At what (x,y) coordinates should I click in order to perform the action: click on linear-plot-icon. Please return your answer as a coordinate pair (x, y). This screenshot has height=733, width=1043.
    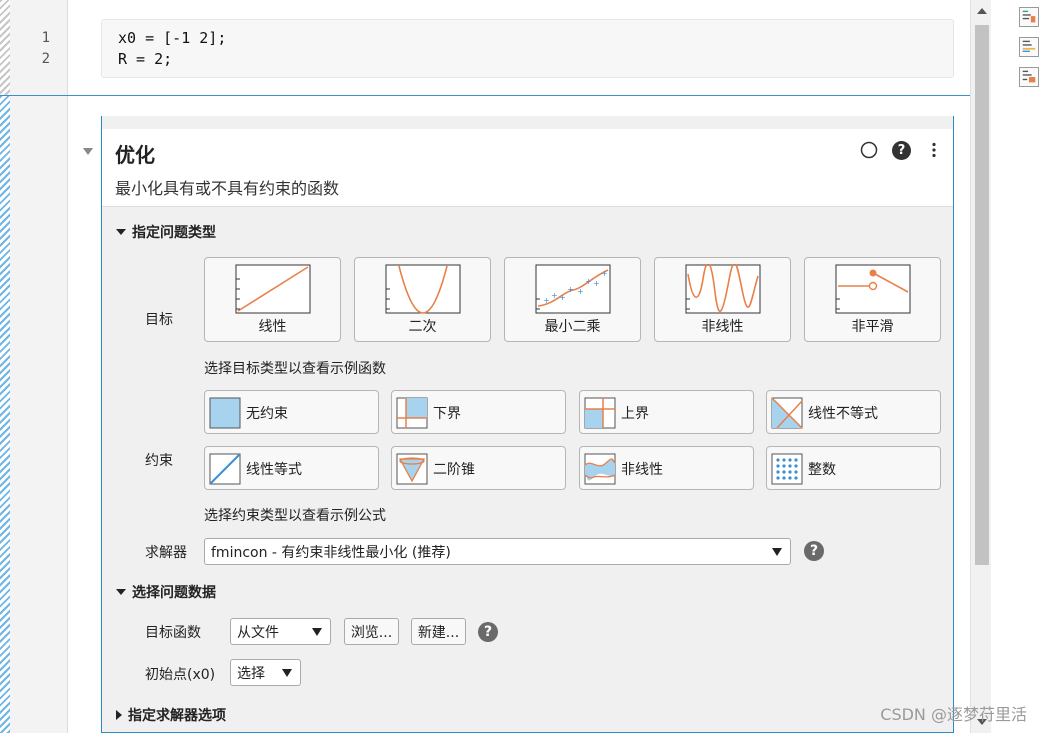
    Looking at the image, I should click on (273, 289).